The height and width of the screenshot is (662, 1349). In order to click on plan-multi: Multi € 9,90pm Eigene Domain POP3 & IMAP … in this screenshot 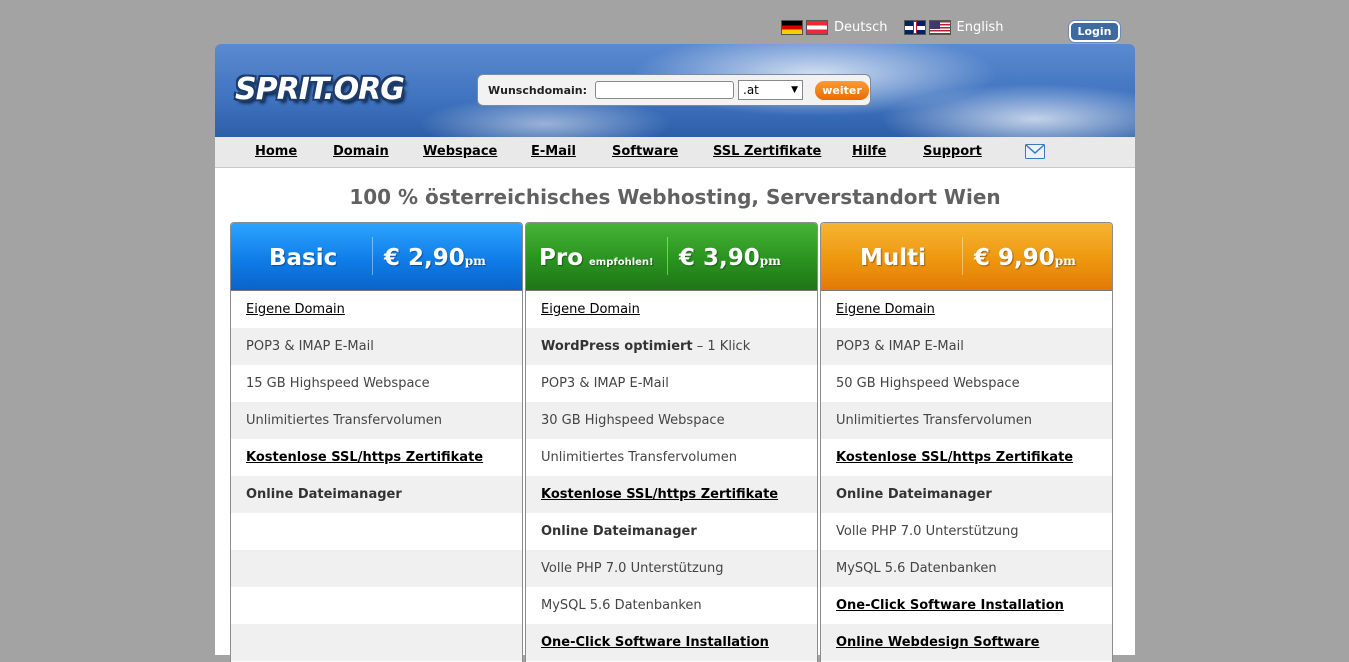, I will do `click(966, 442)`.